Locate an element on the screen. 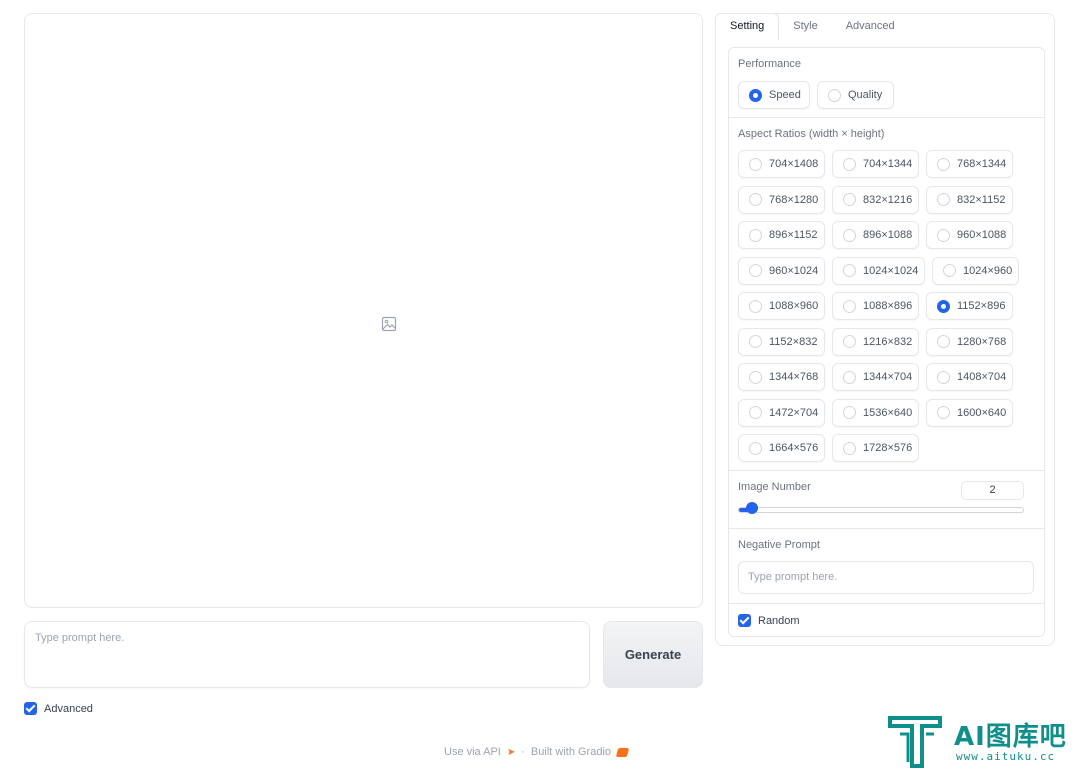  aspect-ratio-option: 1664×576 is located at coordinates (781, 448).